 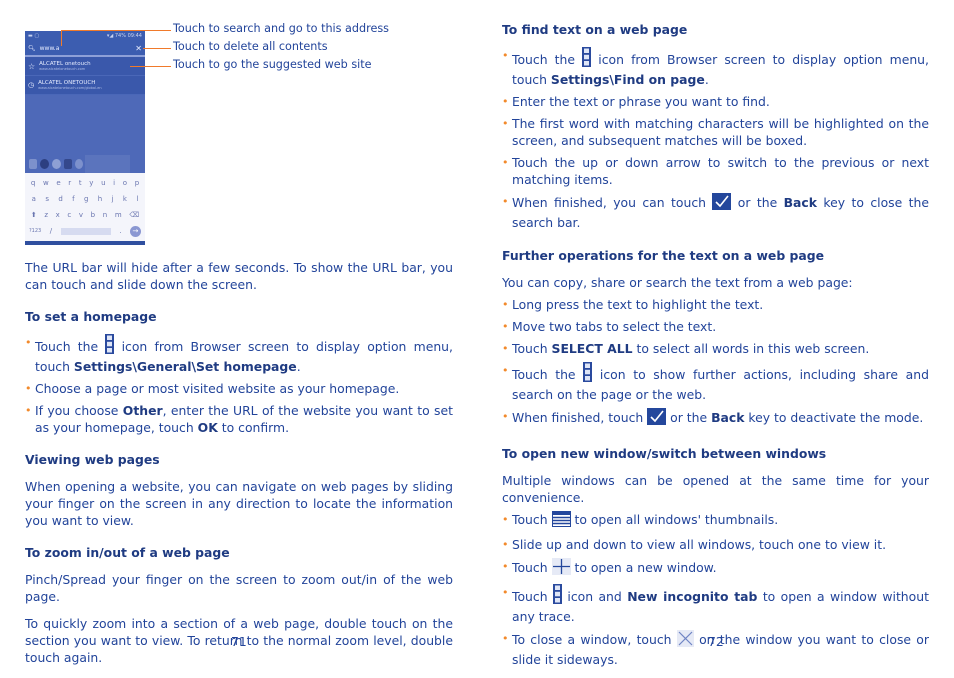 I want to click on callout-search: Touch to search and go to this address, so click(x=281, y=28).